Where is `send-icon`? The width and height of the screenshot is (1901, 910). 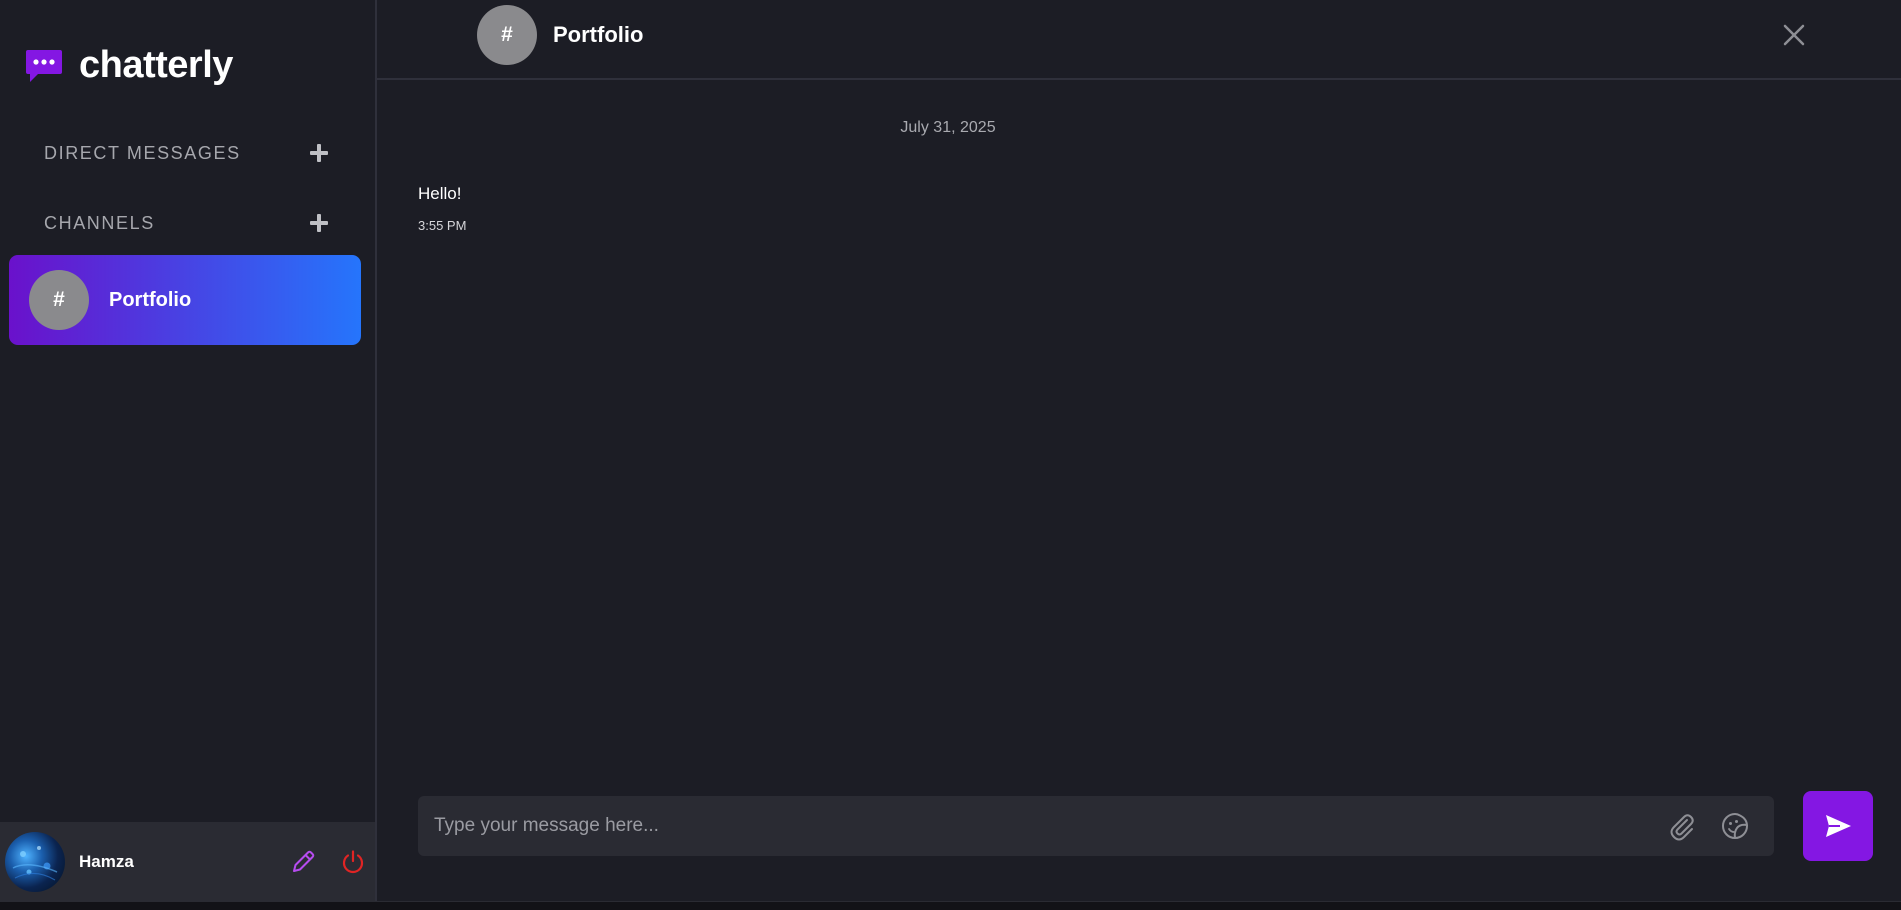
send-icon is located at coordinates (1838, 826).